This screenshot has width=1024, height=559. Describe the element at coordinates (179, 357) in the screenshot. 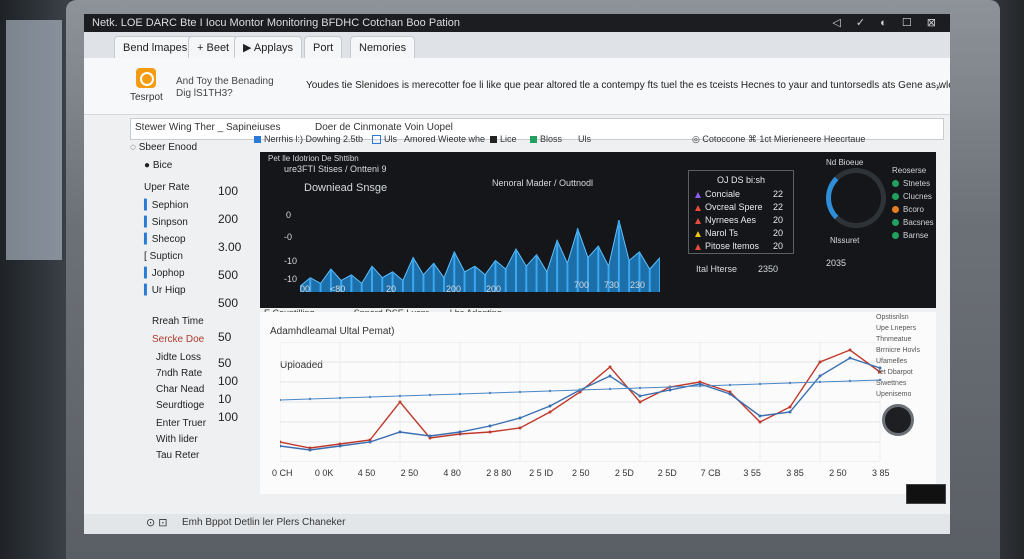

I see `metric-label: Jidte Loss` at that location.